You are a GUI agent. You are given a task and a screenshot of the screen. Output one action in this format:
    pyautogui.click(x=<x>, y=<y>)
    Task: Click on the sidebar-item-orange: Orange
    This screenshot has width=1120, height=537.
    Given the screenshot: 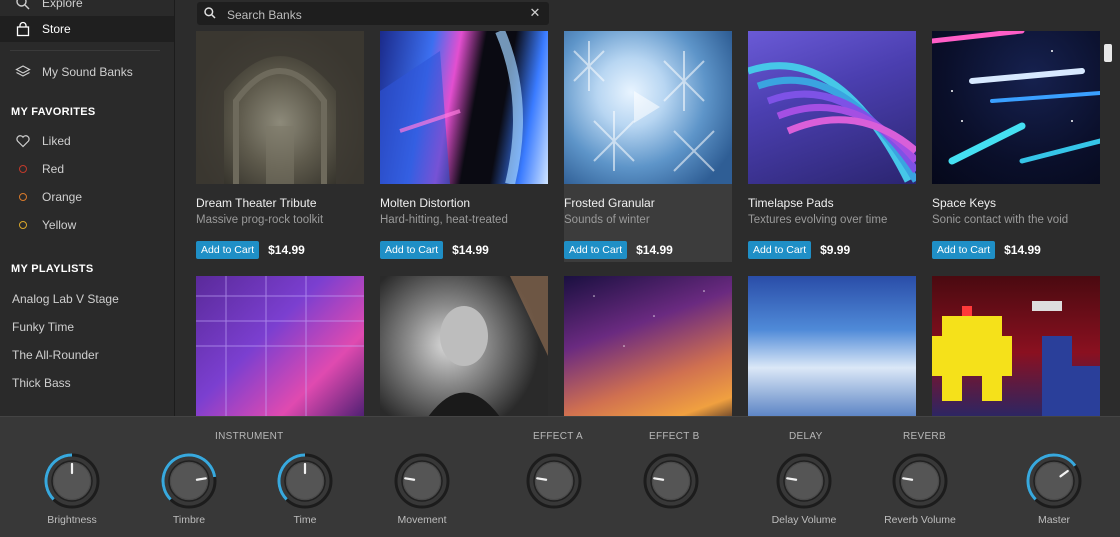 What is the action you would take?
    pyautogui.click(x=87, y=197)
    